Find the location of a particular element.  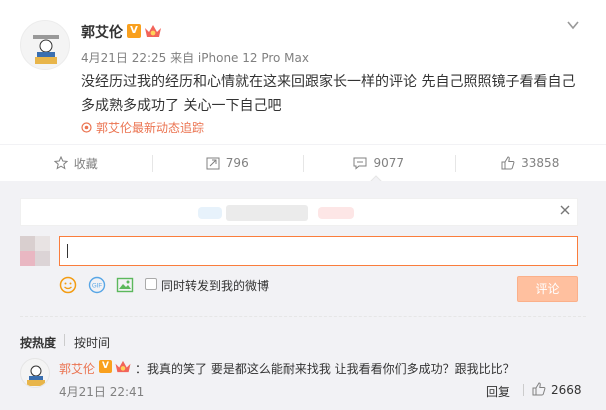

author-name: 郭艾伦 is located at coordinates (102, 32).